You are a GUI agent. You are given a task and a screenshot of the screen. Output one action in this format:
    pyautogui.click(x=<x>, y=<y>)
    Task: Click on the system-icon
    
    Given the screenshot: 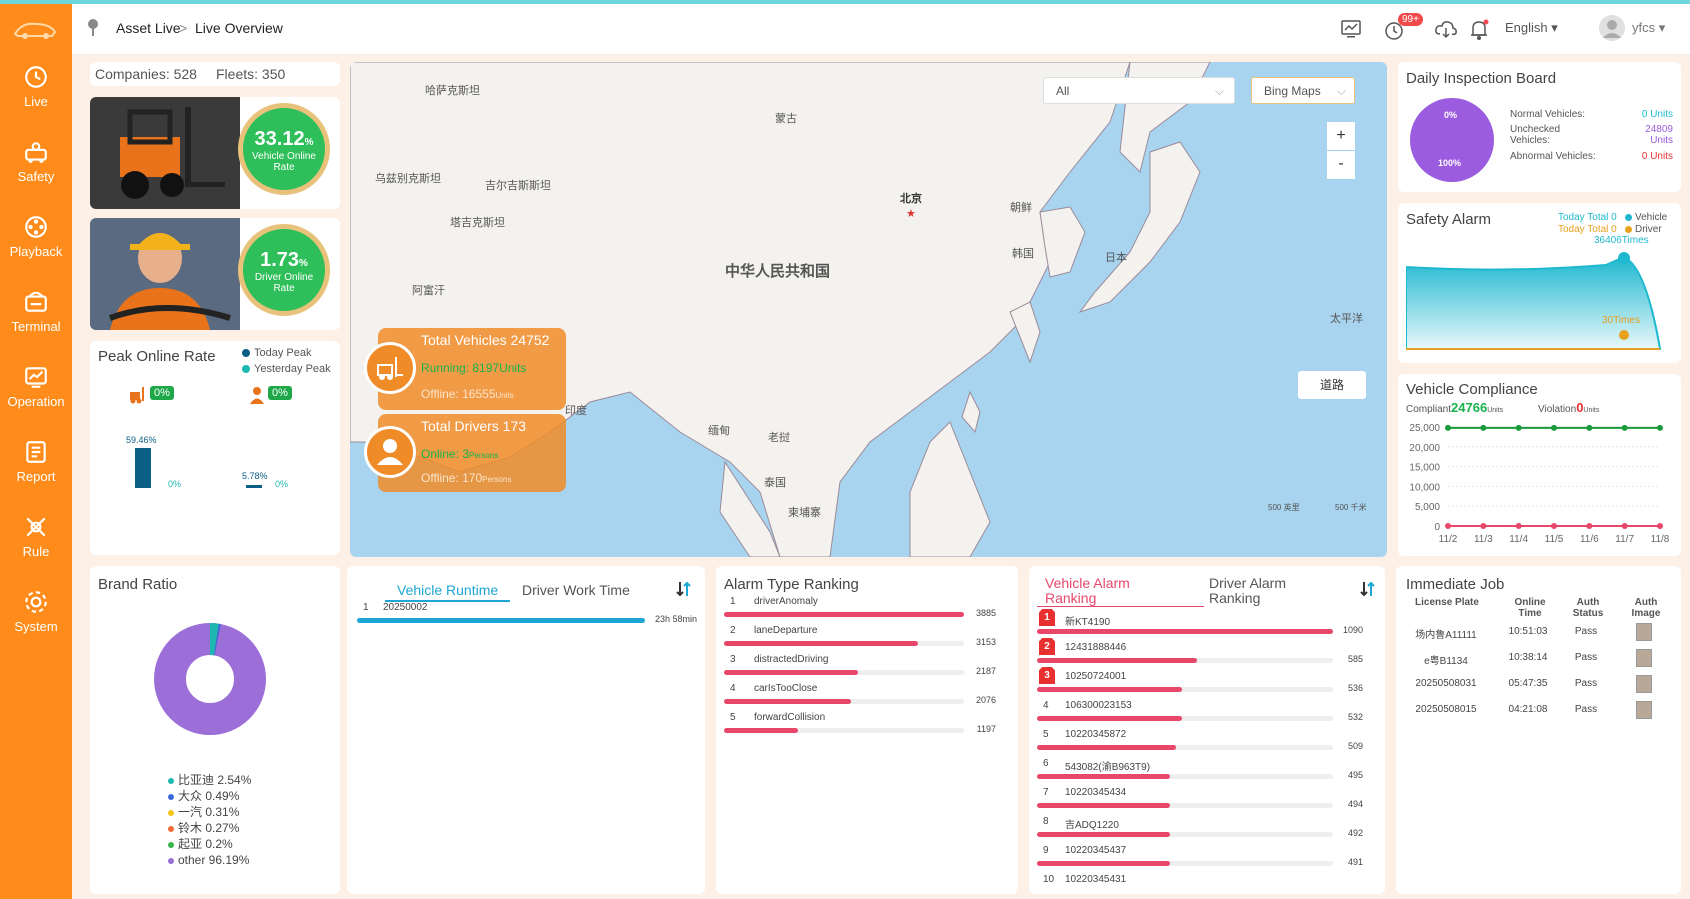 What is the action you would take?
    pyautogui.click(x=36, y=602)
    